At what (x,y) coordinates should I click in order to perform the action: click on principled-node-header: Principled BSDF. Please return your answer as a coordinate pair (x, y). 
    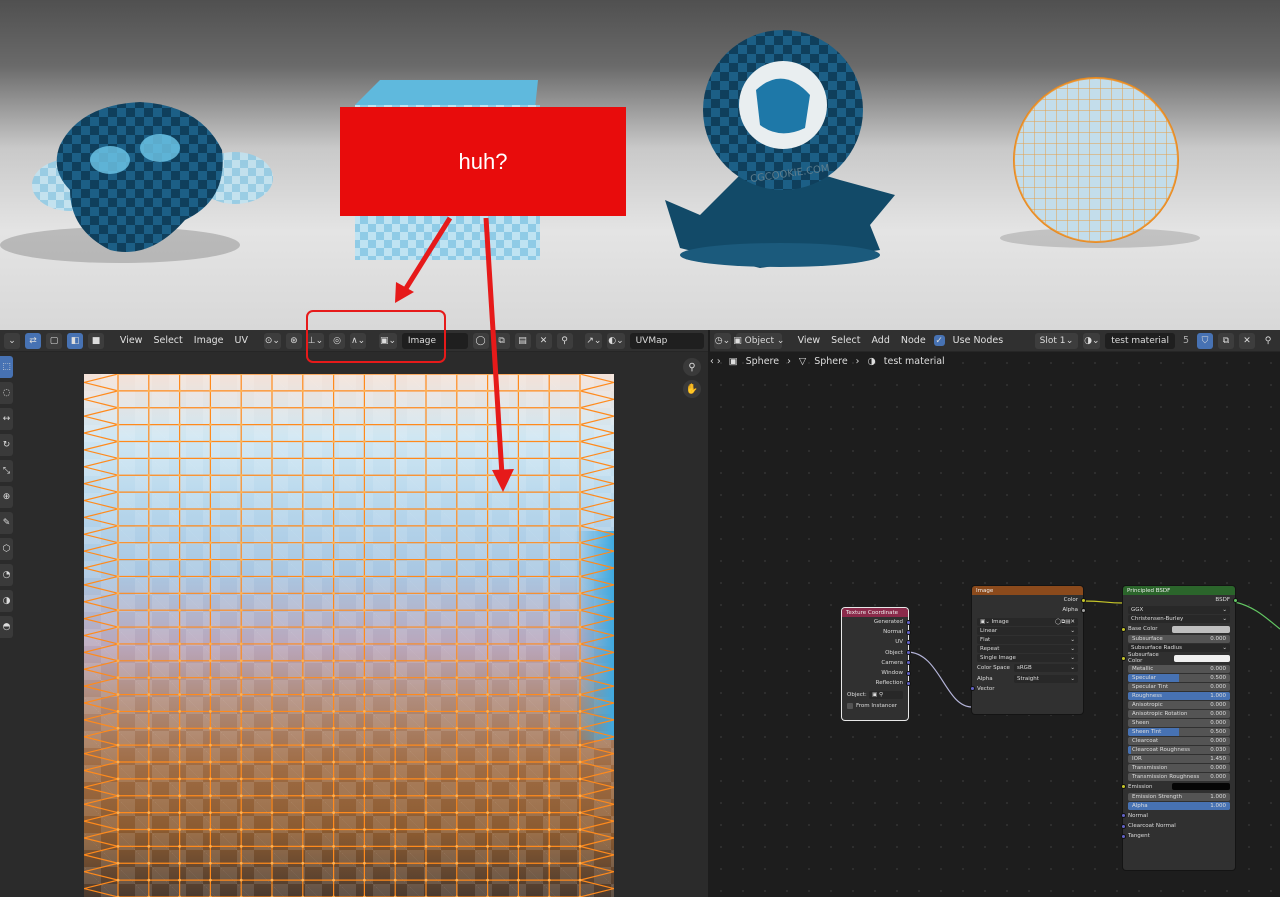
    Looking at the image, I should click on (1179, 590).